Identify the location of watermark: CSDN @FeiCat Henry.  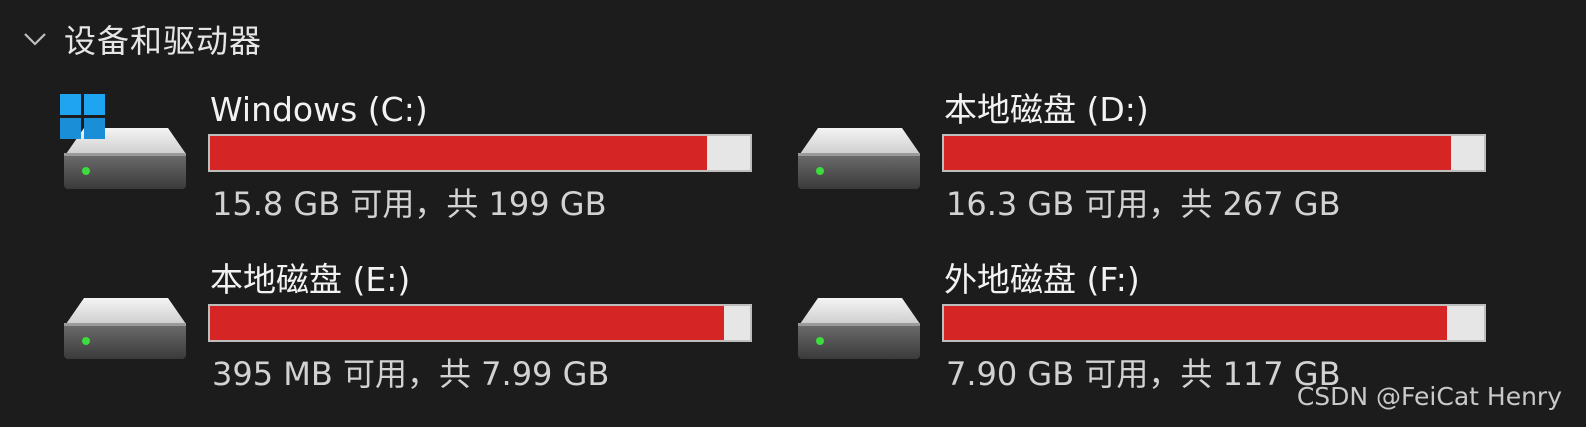
(1429, 396).